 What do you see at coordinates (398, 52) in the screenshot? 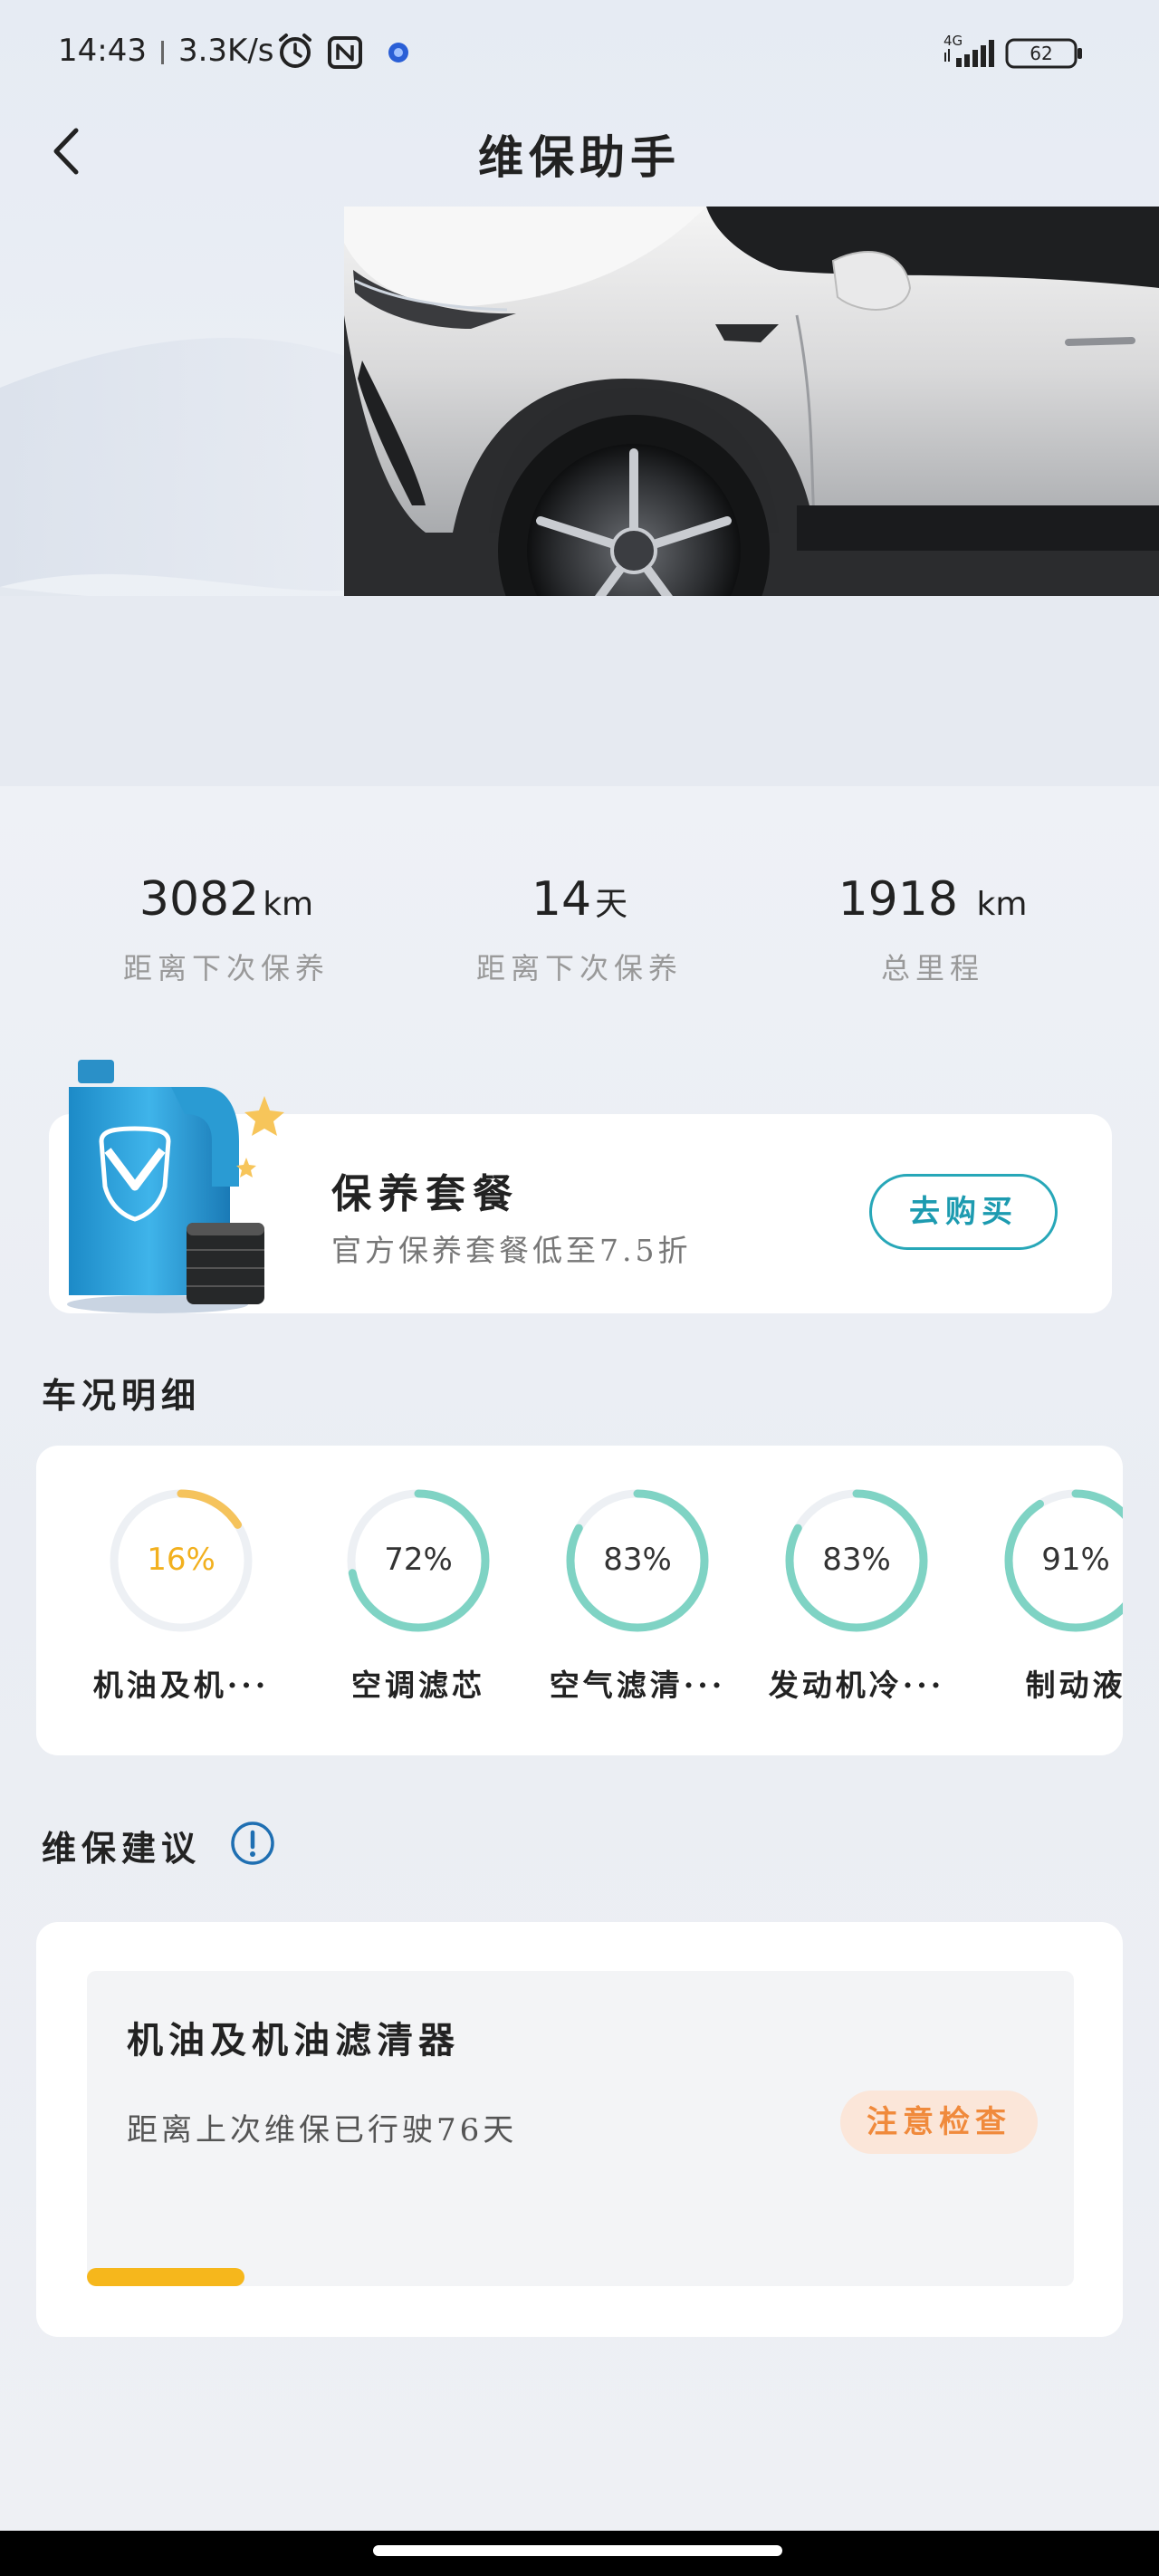
I see `app-notification-icon` at bounding box center [398, 52].